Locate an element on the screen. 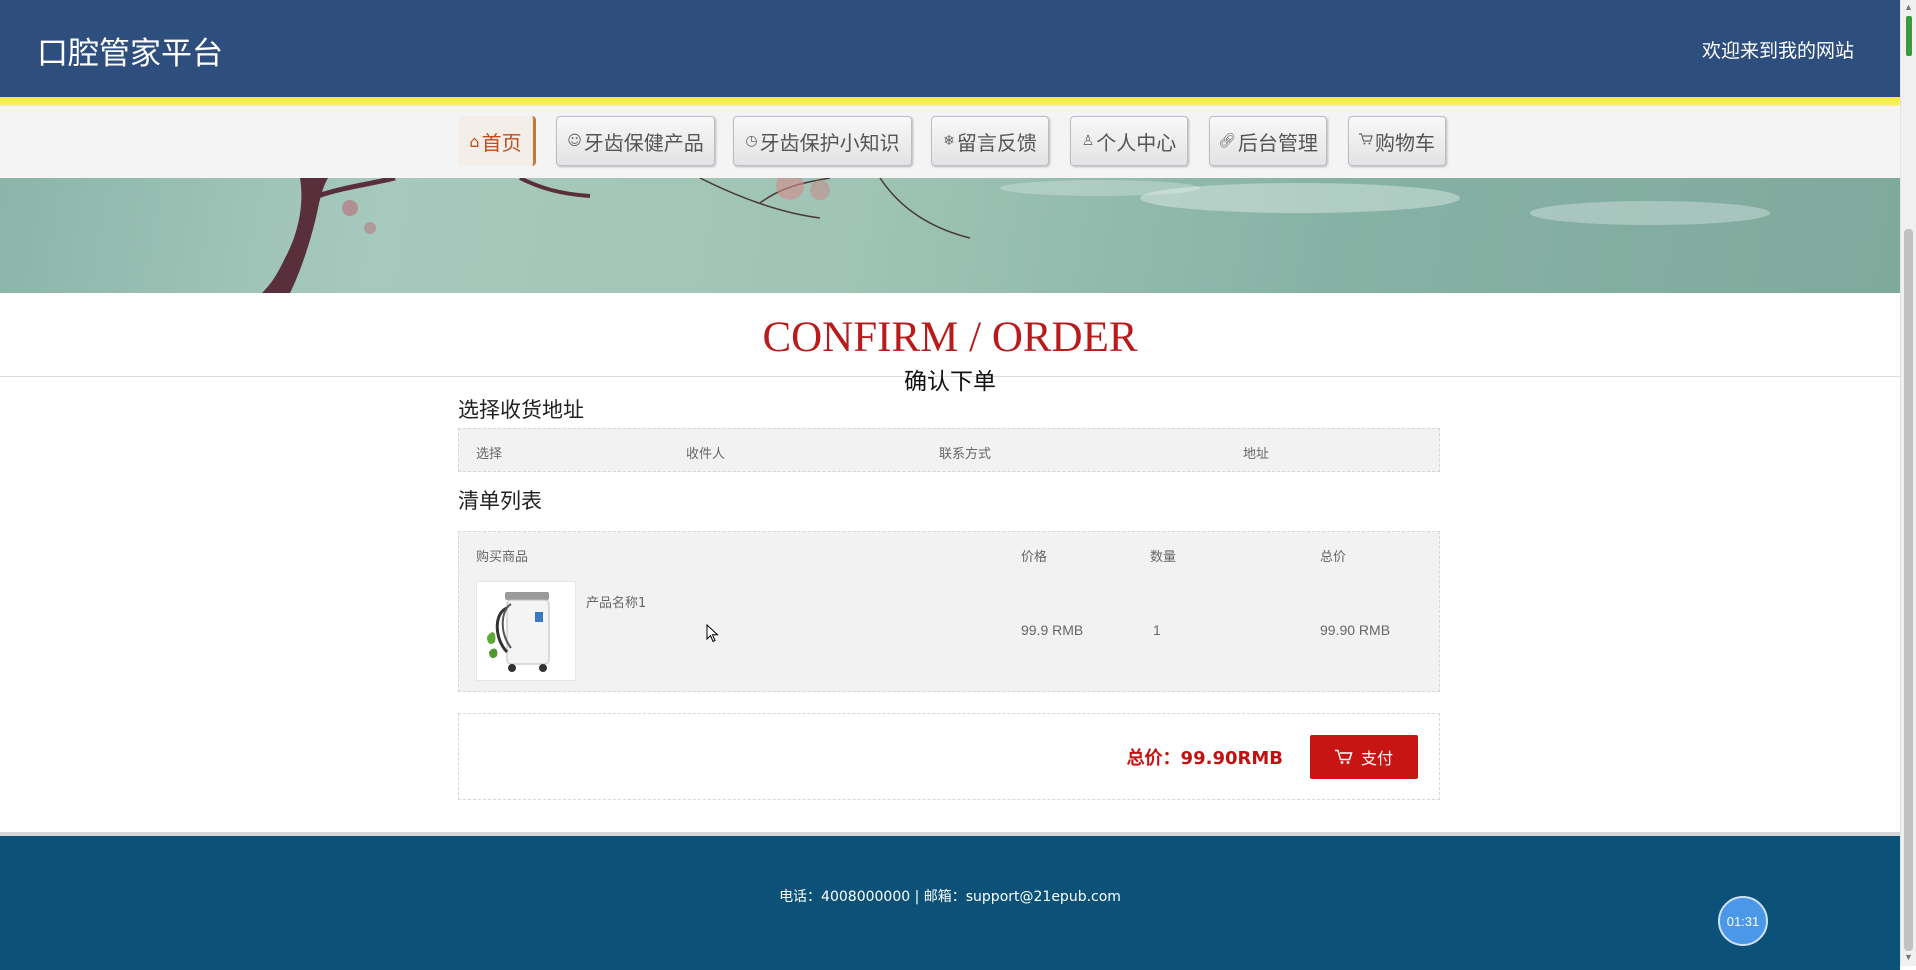 This screenshot has height=970, width=1916. product-image is located at coordinates (526, 631).